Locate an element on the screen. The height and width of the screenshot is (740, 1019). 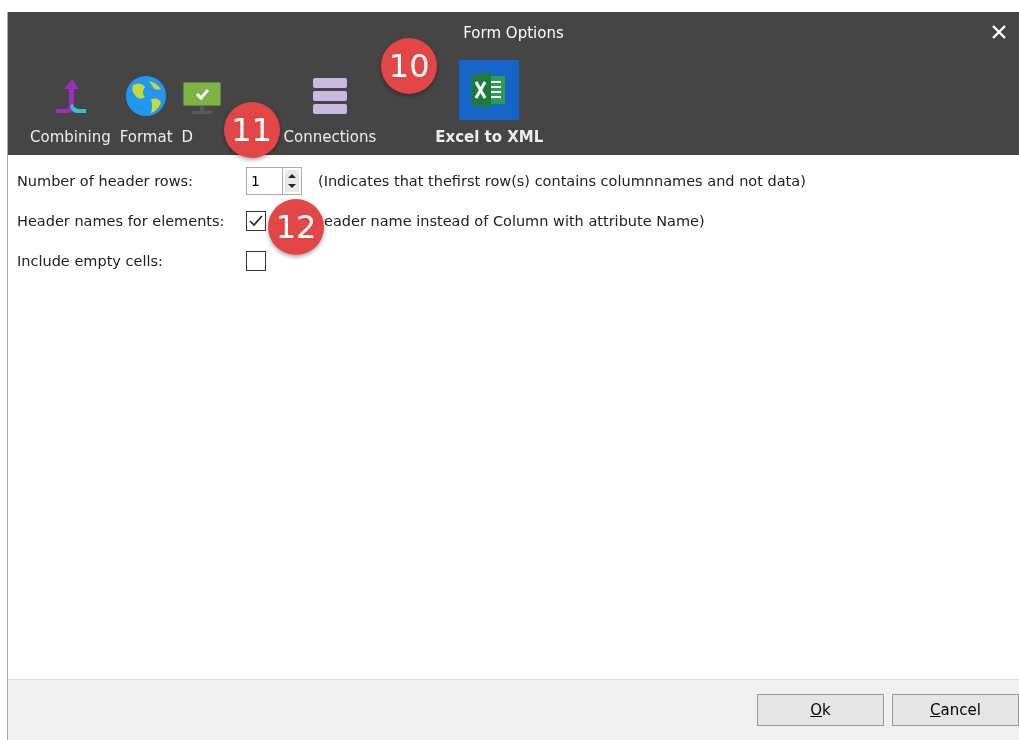
option-hint: eader name instead of Column with attribute Name) is located at coordinates (514, 221).